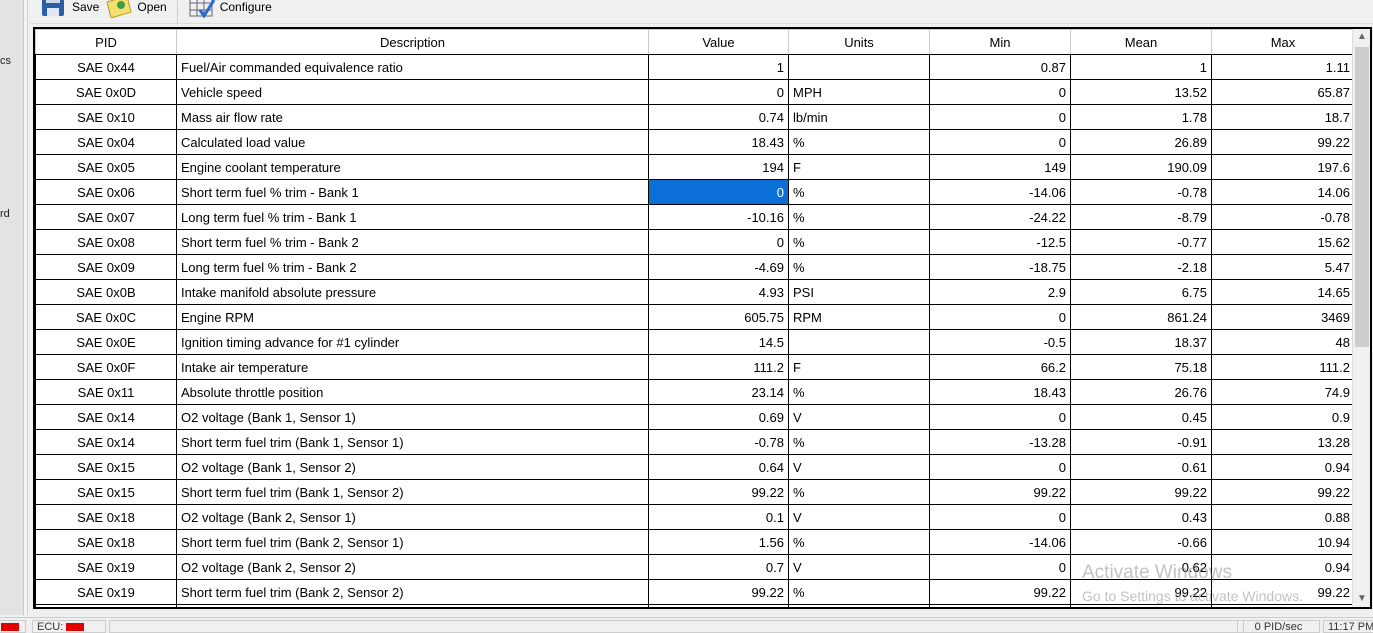  What do you see at coordinates (718, 417) in the screenshot?
I see `cell-value: 0.69` at bounding box center [718, 417].